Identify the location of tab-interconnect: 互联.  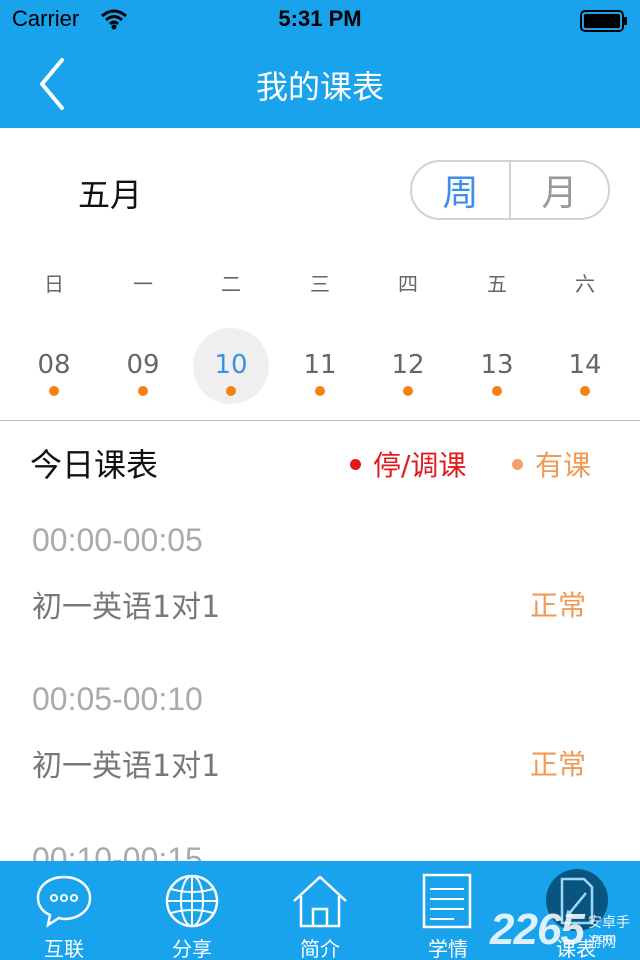
(64, 910).